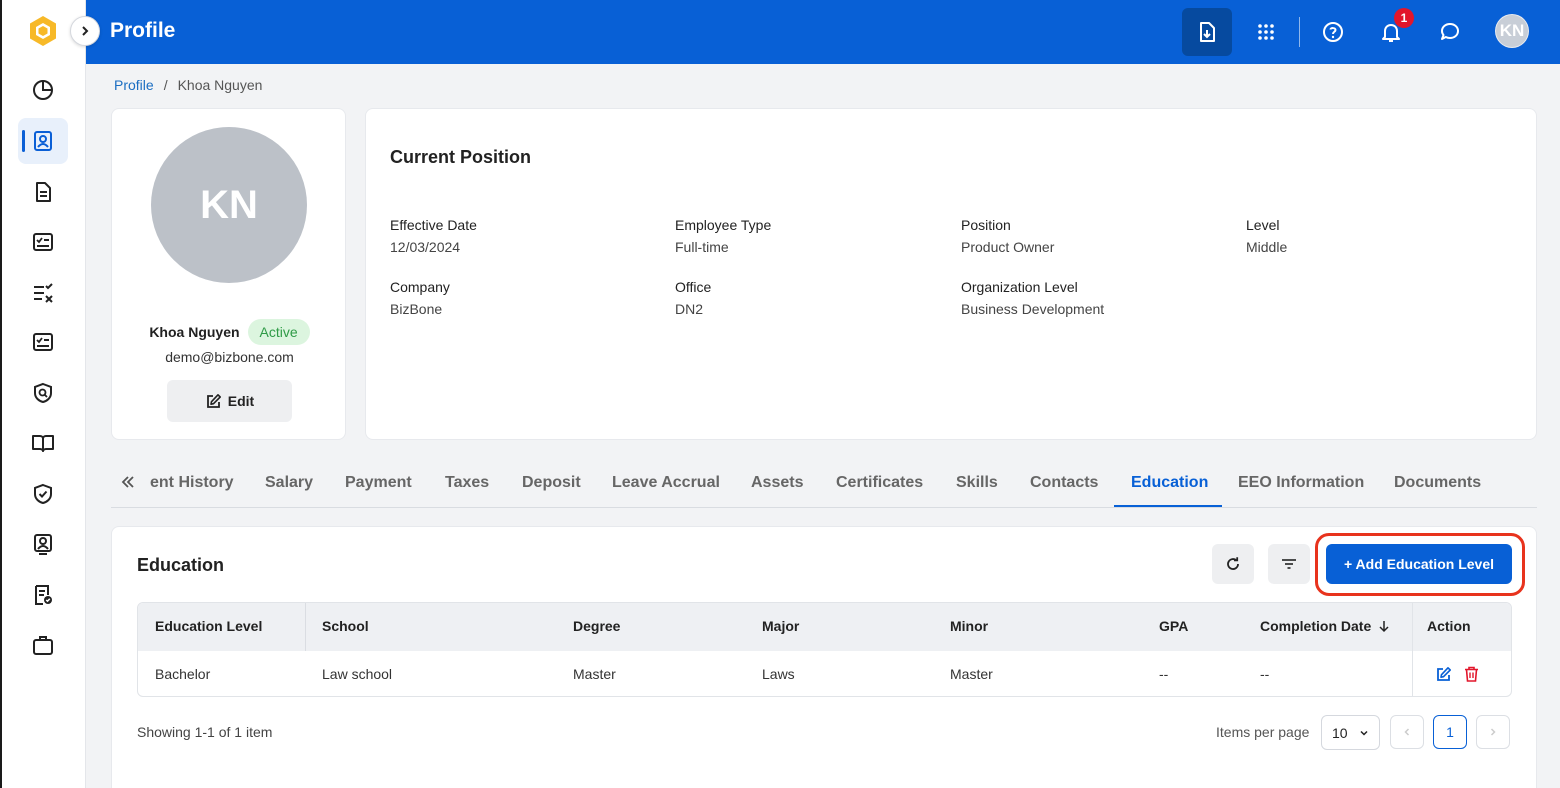 This screenshot has height=788, width=1560. I want to click on cell-gpa: --, so click(1164, 674).